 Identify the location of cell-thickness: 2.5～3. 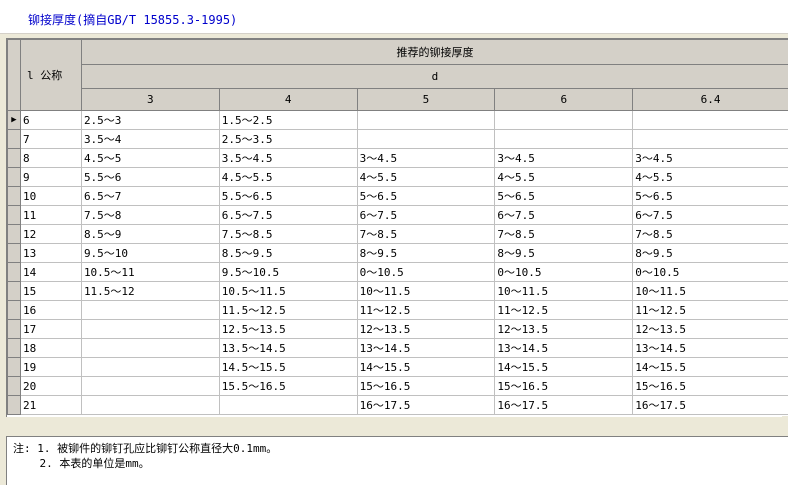
(150, 120).